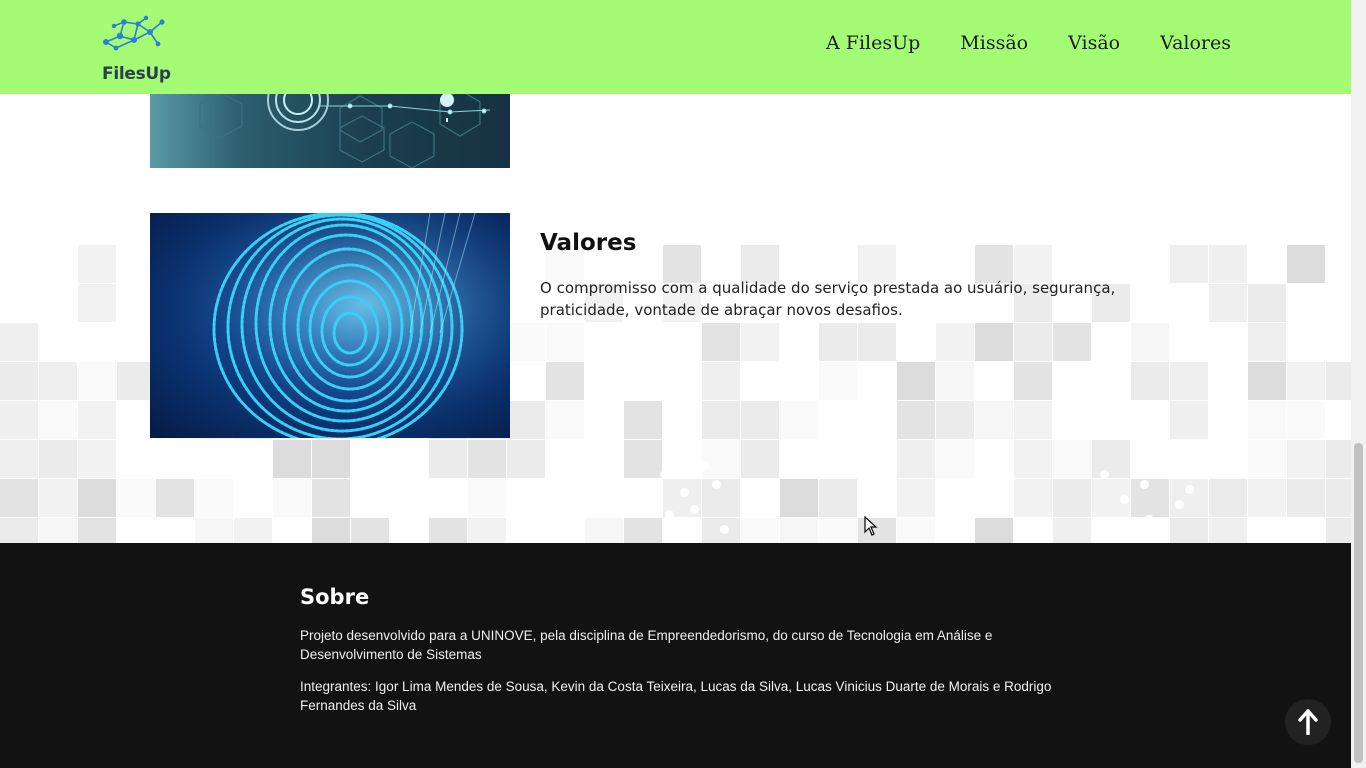 The width and height of the screenshot is (1366, 768). I want to click on scrollbar-thumb, so click(1358, 603).